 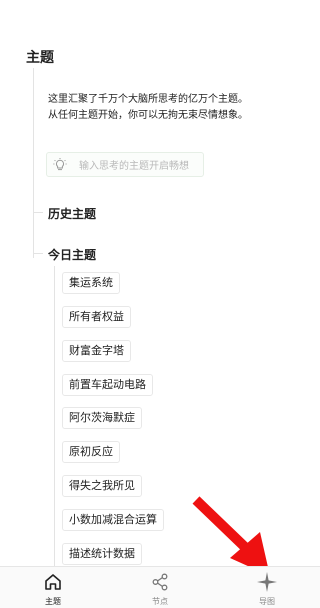 I want to click on topic-tree-line, so click(x=54, y=416).